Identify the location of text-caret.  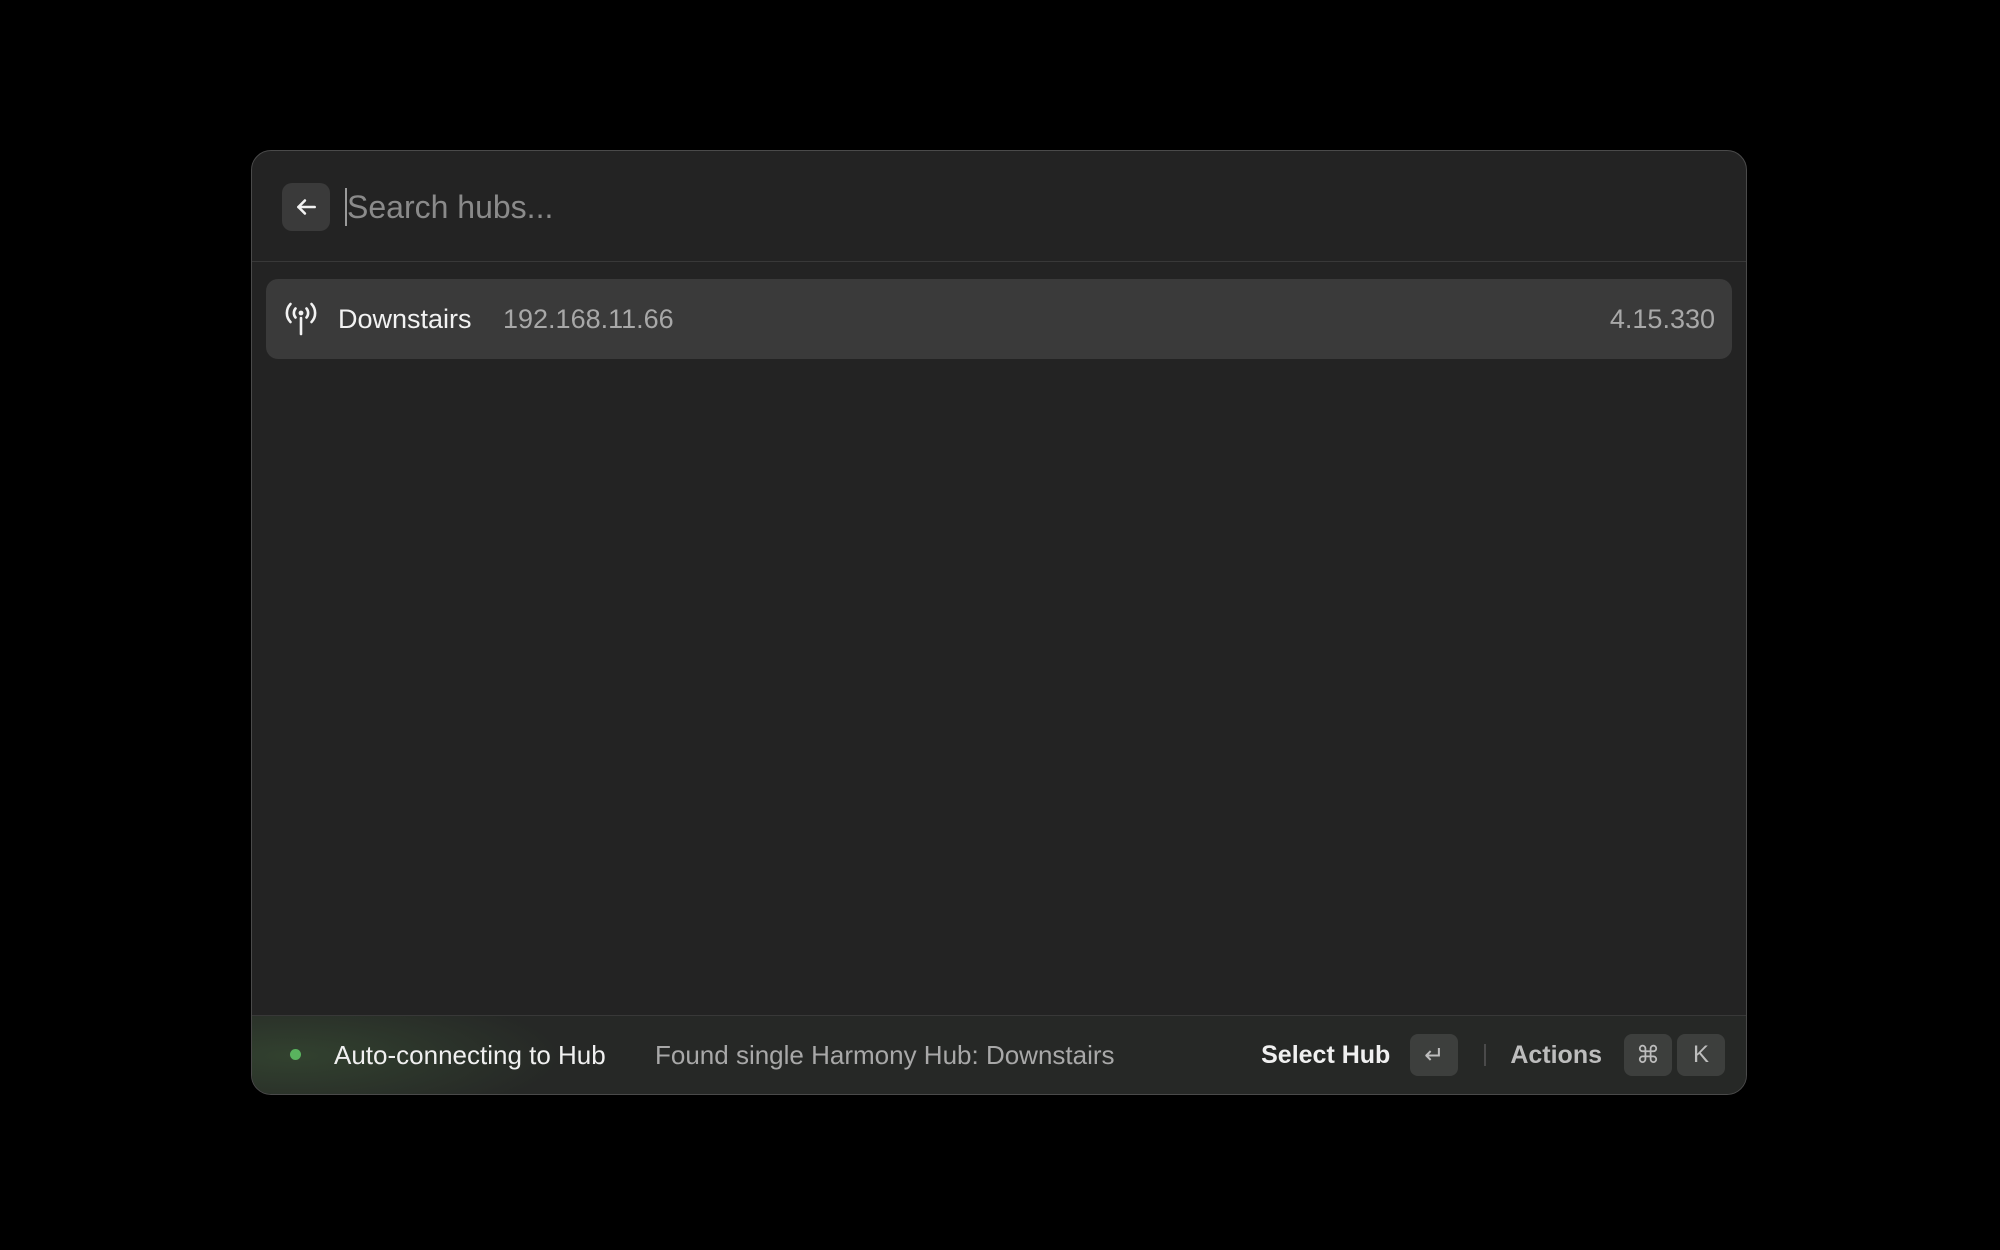
(346, 207).